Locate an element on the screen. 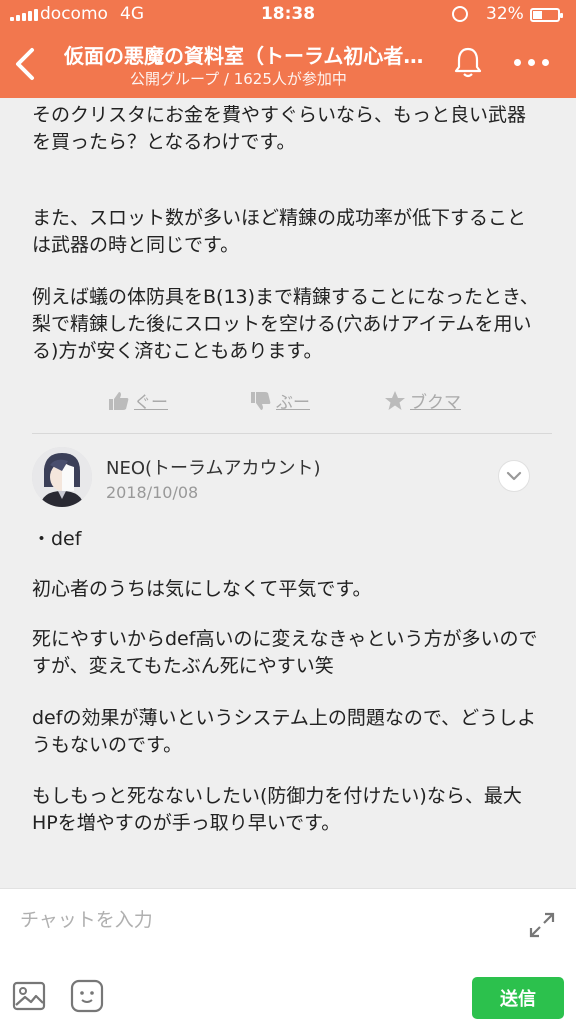 The width and height of the screenshot is (576, 1024). thumbs-down-icon is located at coordinates (261, 400).